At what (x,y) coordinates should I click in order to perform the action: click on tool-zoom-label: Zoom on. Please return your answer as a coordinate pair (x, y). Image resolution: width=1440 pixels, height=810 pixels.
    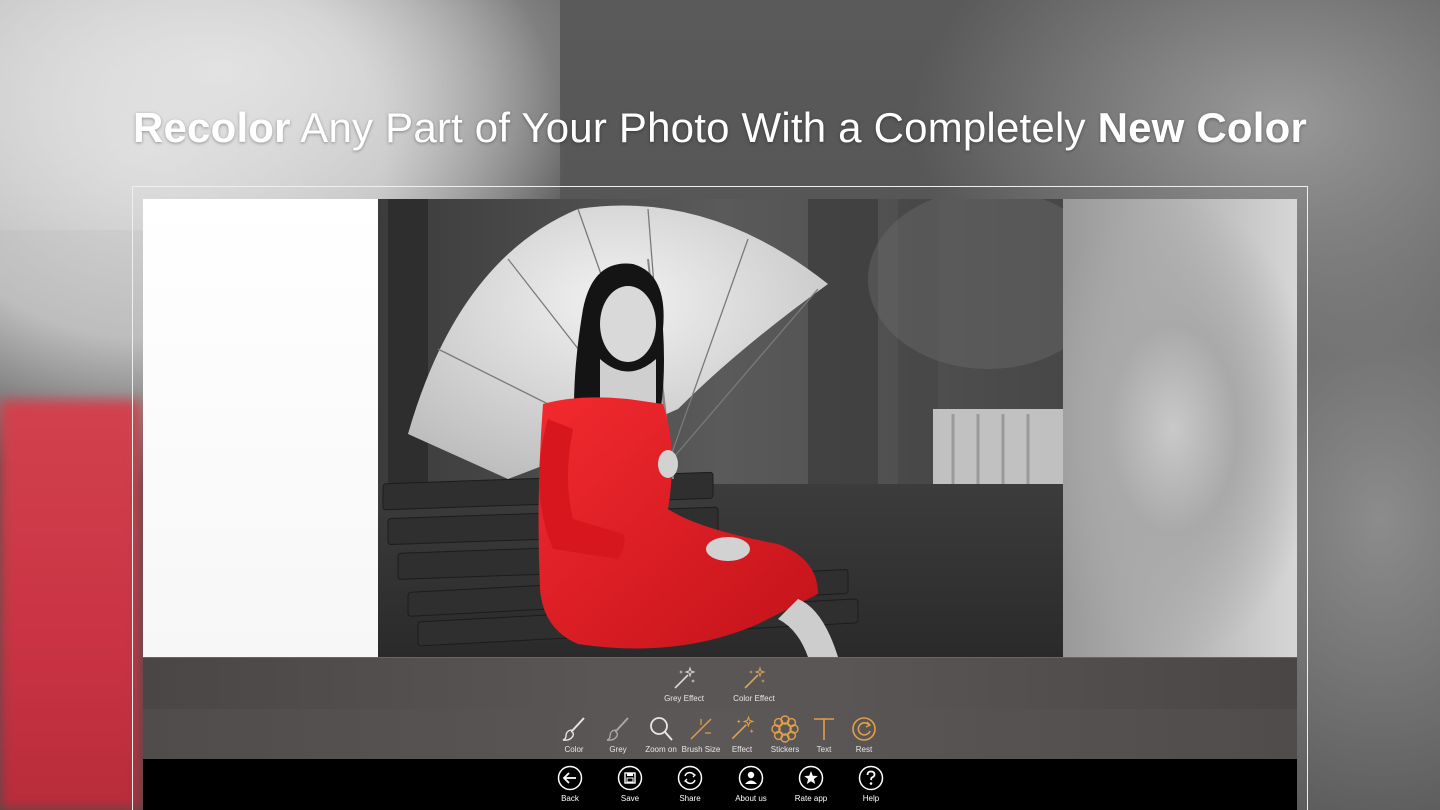
    Looking at the image, I should click on (661, 749).